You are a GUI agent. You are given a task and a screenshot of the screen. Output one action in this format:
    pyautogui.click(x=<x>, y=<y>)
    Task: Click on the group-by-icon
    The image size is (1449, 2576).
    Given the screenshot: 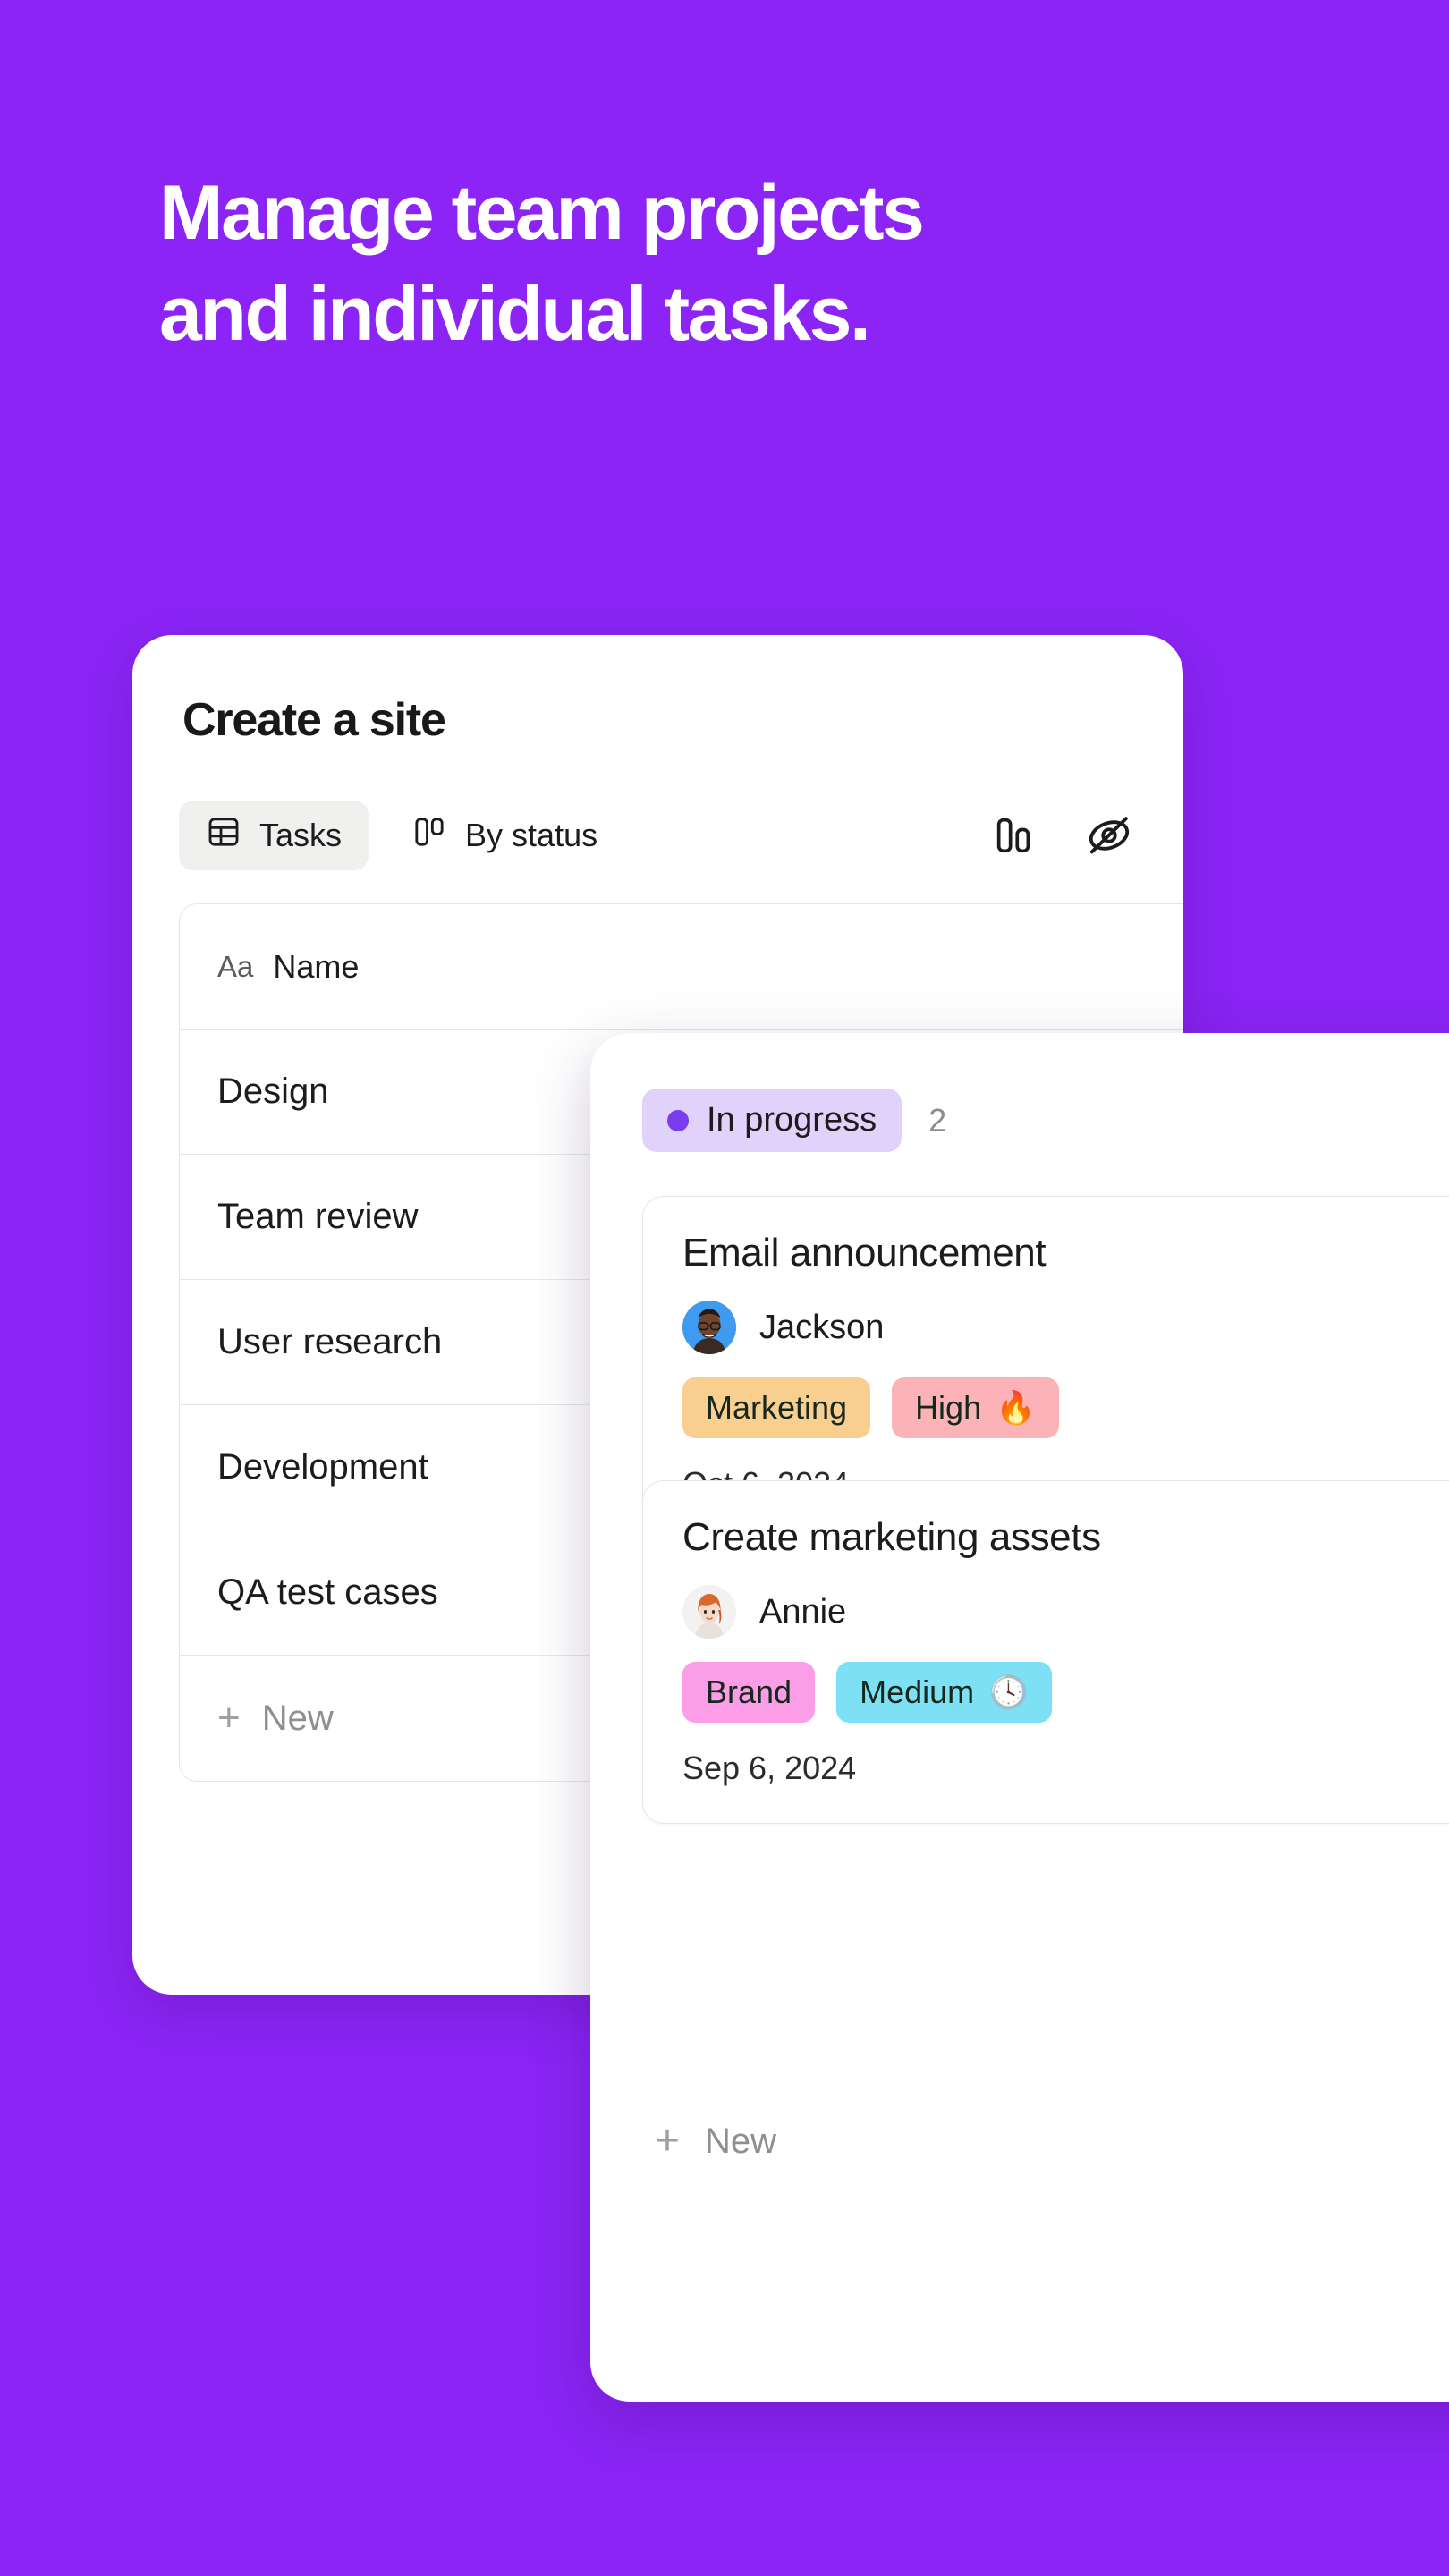 What is the action you would take?
    pyautogui.click(x=1014, y=835)
    